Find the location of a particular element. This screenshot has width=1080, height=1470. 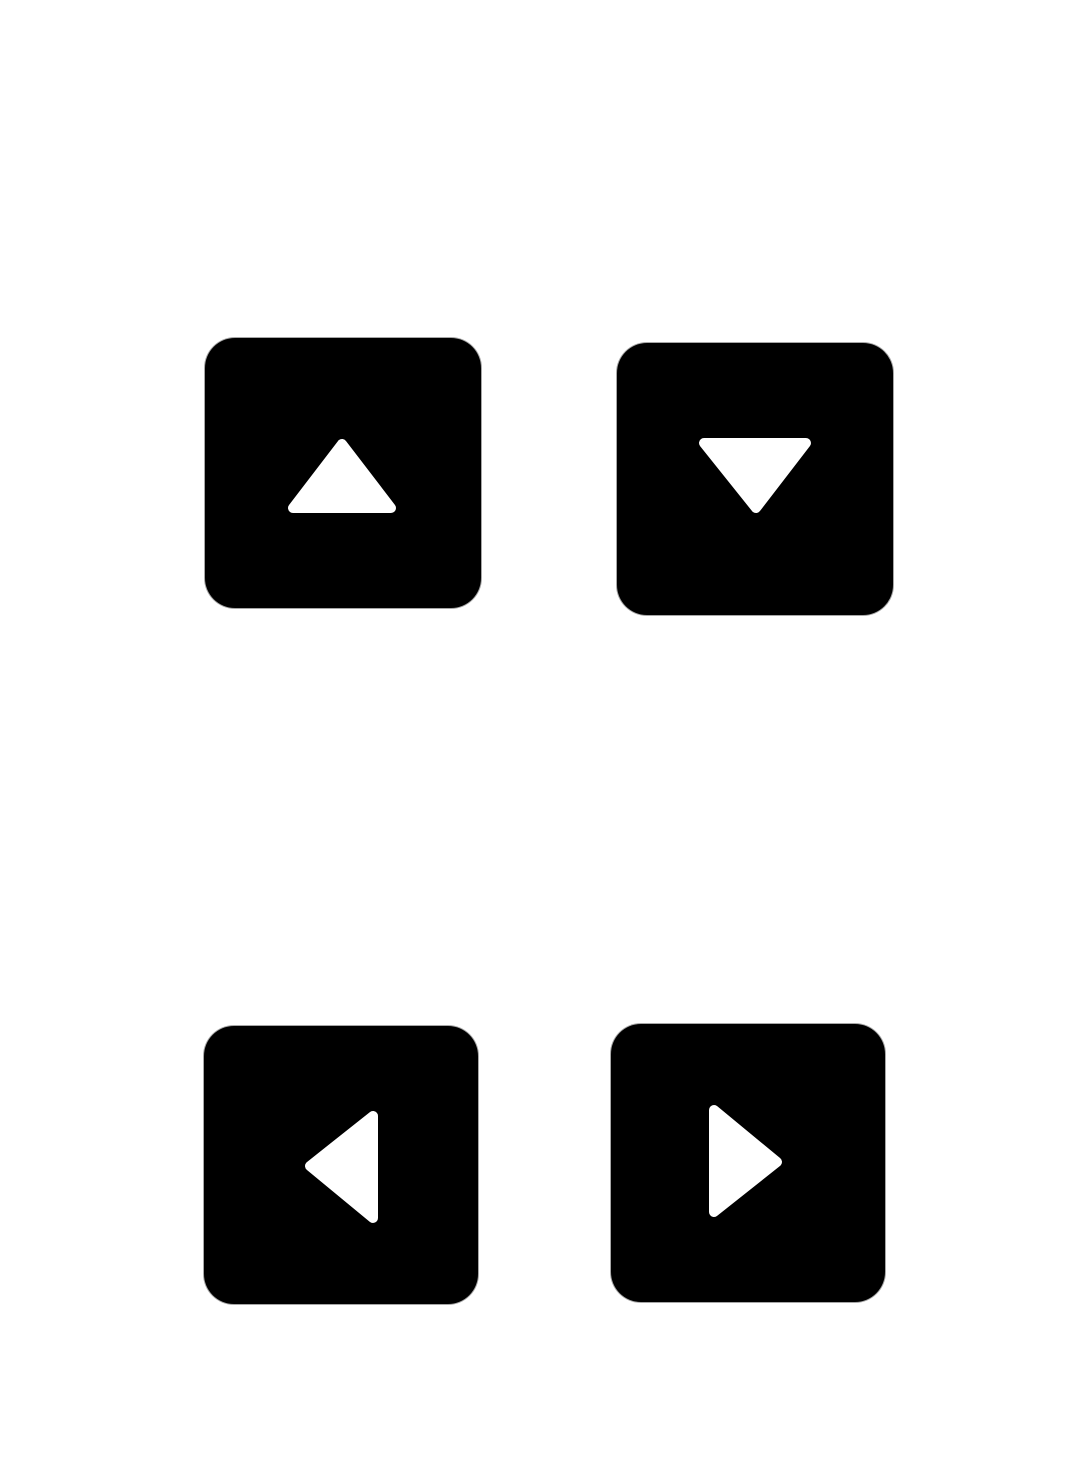

up-arrow-icon is located at coordinates (342, 476).